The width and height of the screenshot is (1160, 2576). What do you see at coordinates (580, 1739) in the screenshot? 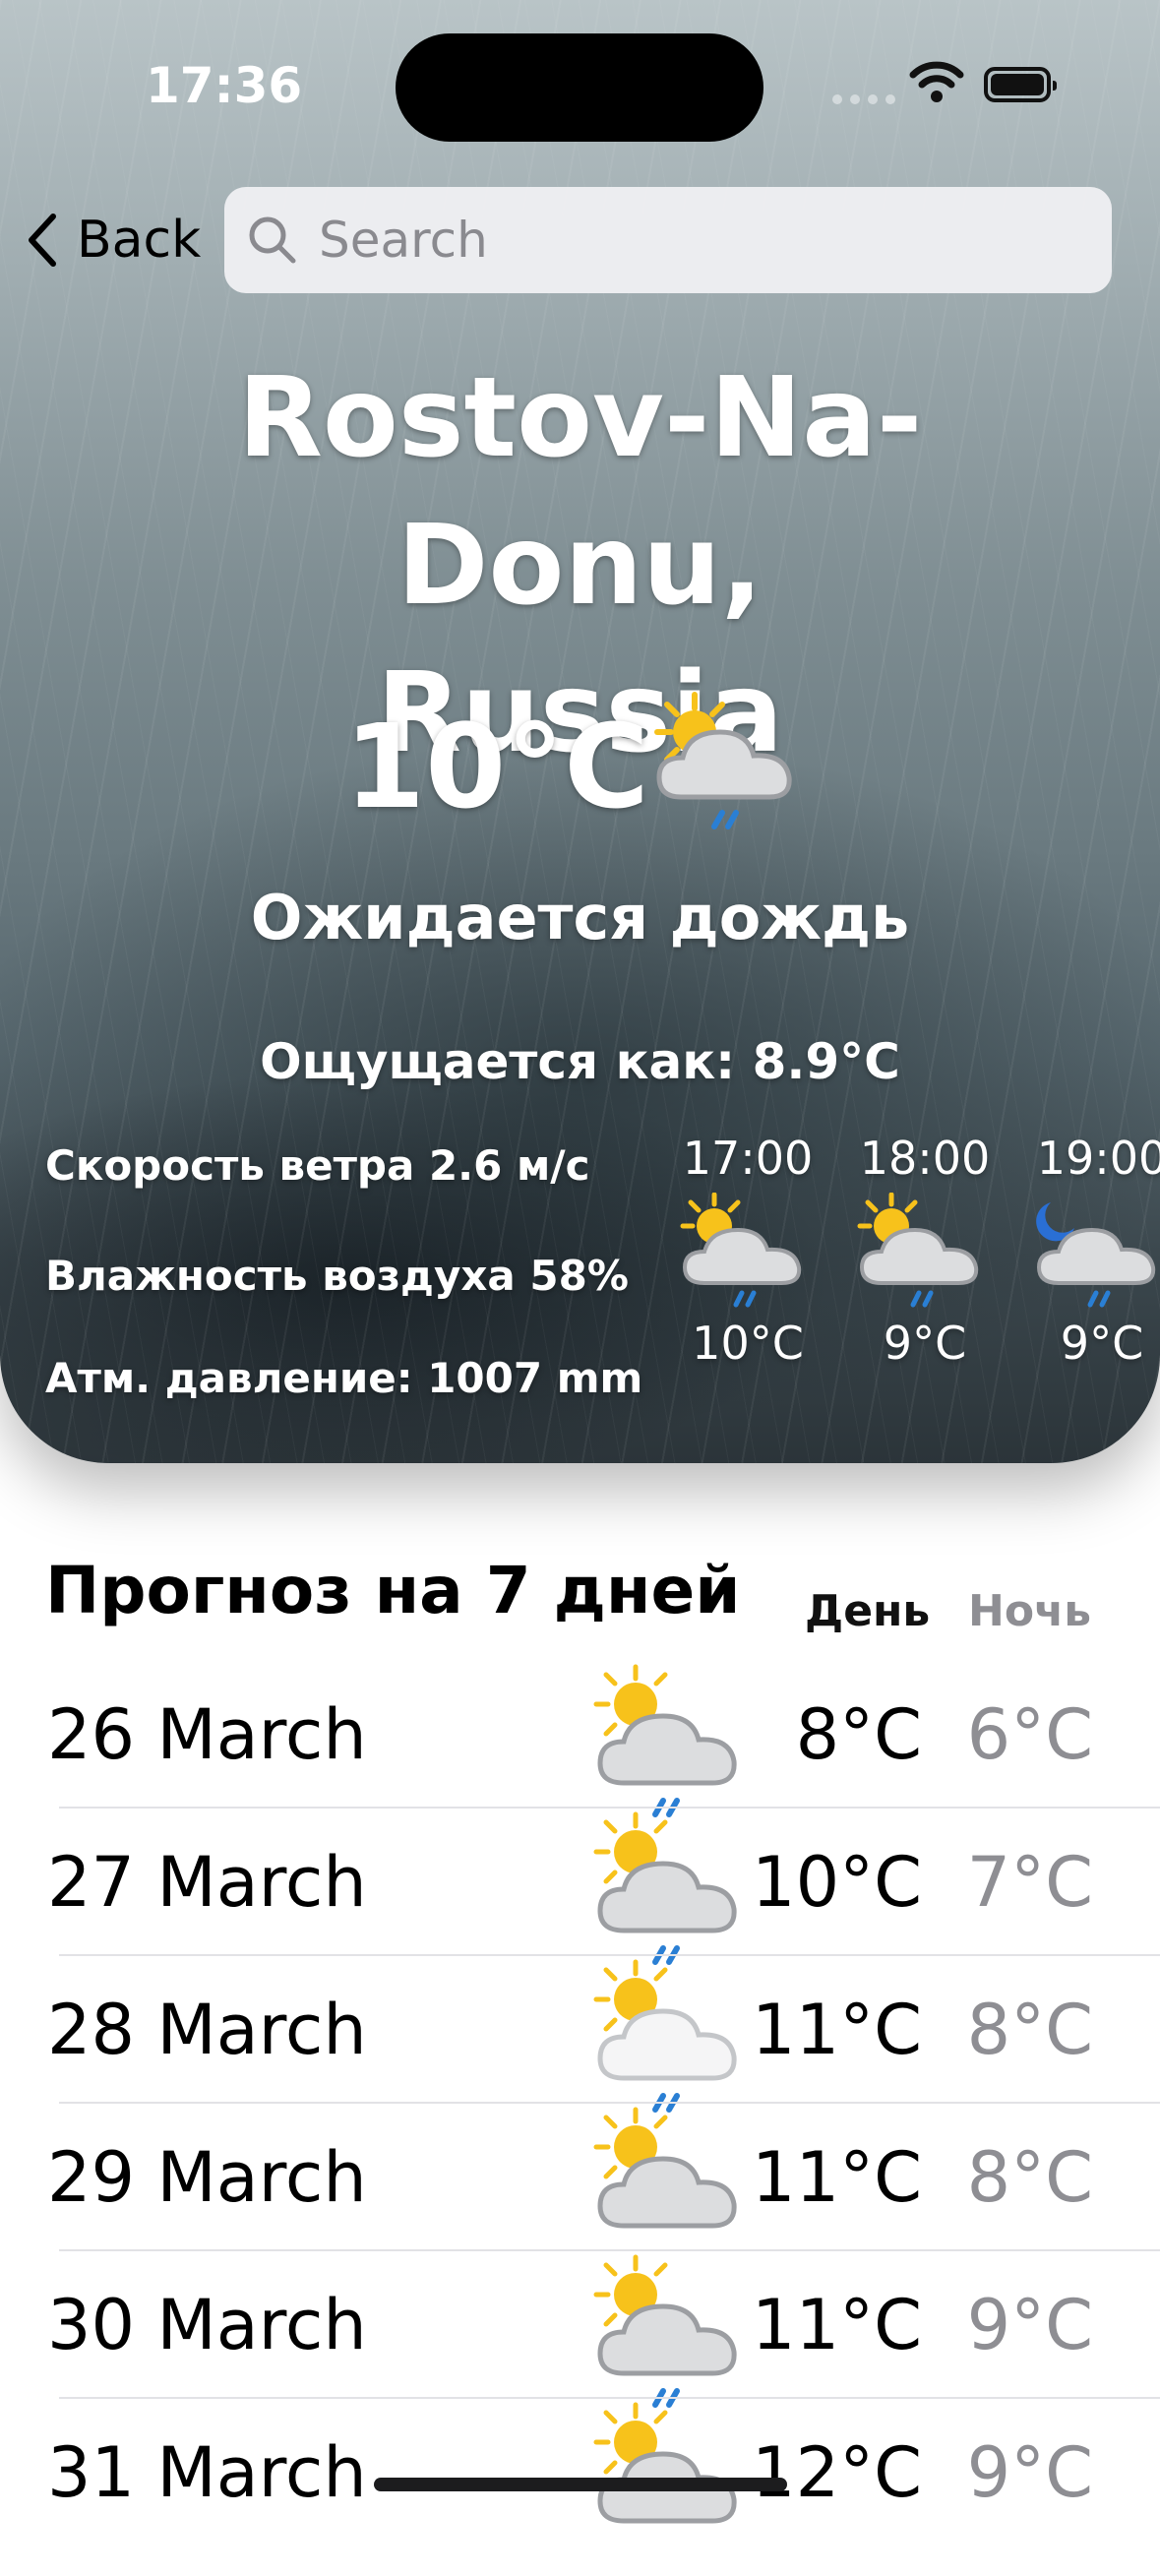
I see `forecast-row: 26 March 8°C 6°C` at bounding box center [580, 1739].